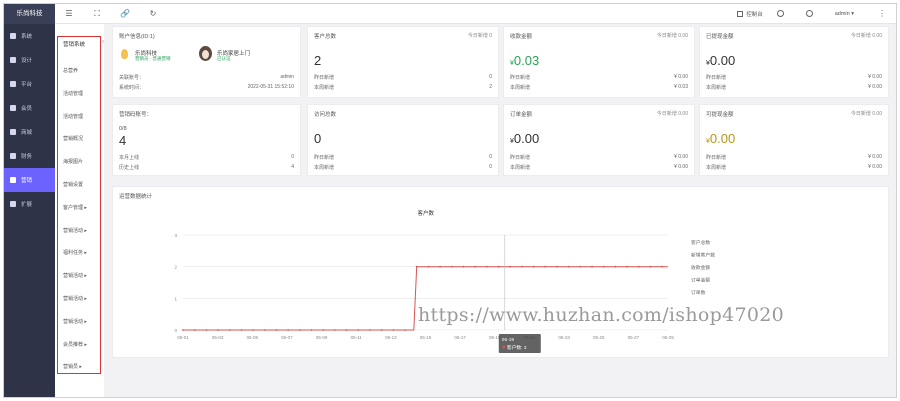 This screenshot has width=900, height=401. What do you see at coordinates (460, 337) in the screenshot?
I see `x-tick-label: 05-17` at bounding box center [460, 337].